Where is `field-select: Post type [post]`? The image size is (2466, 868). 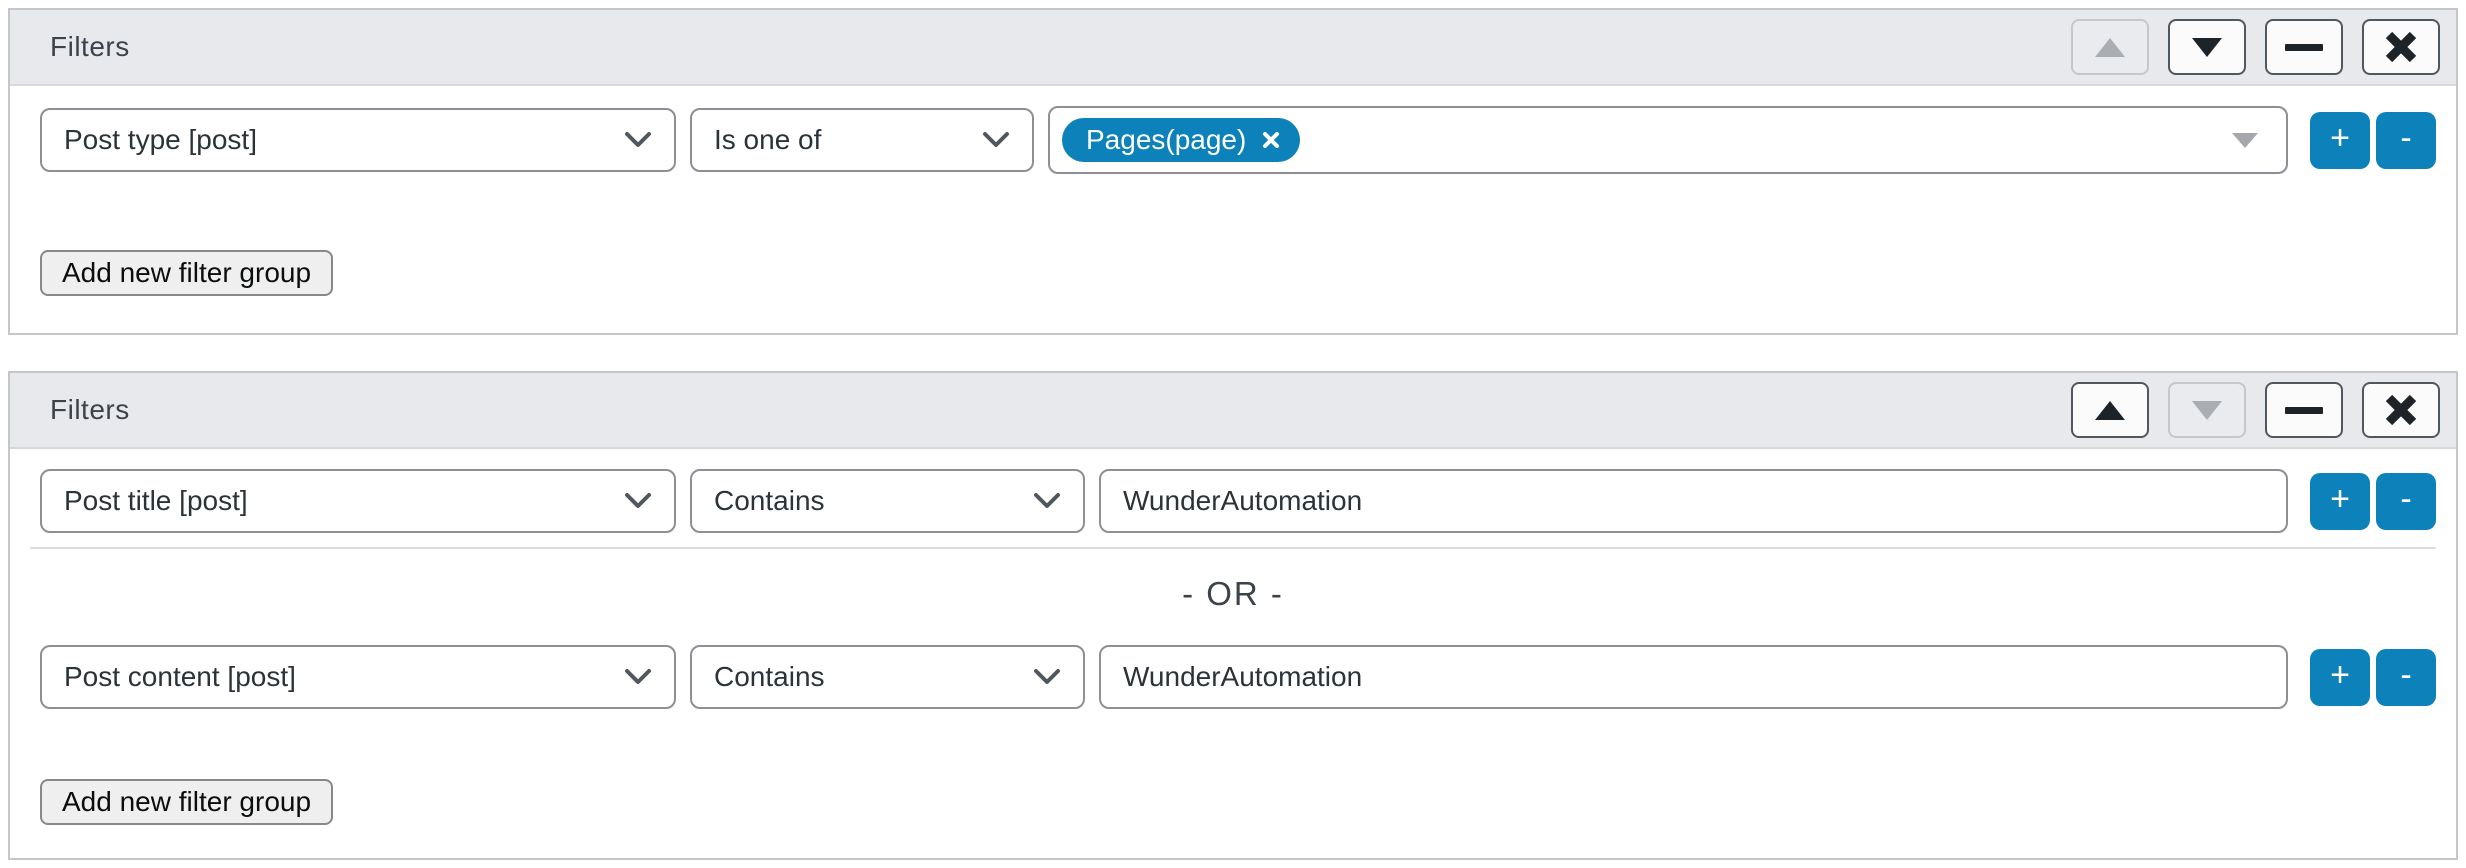 field-select: Post type [post] is located at coordinates (358, 140).